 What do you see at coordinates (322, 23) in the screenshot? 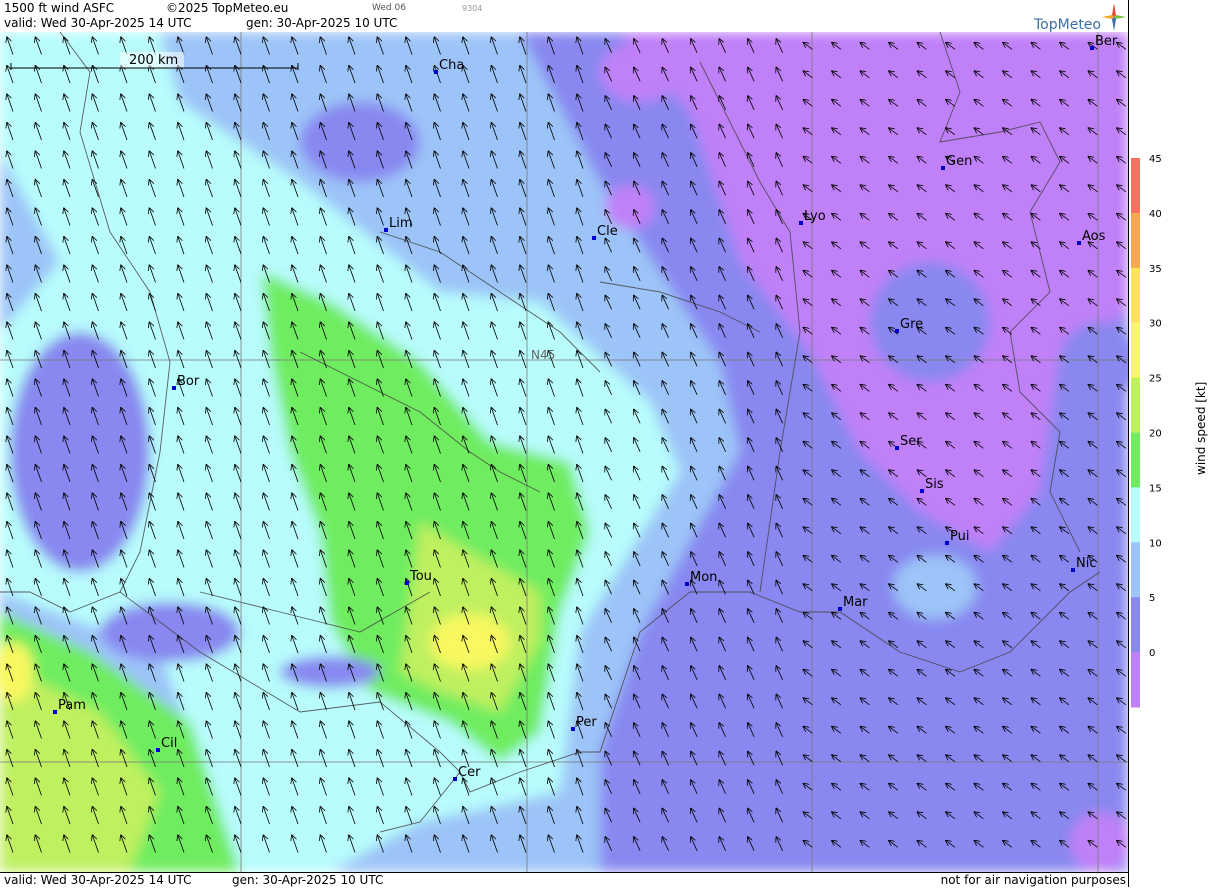
I see `generation-time: gen: 30-Apr-2025 10 UTC` at bounding box center [322, 23].